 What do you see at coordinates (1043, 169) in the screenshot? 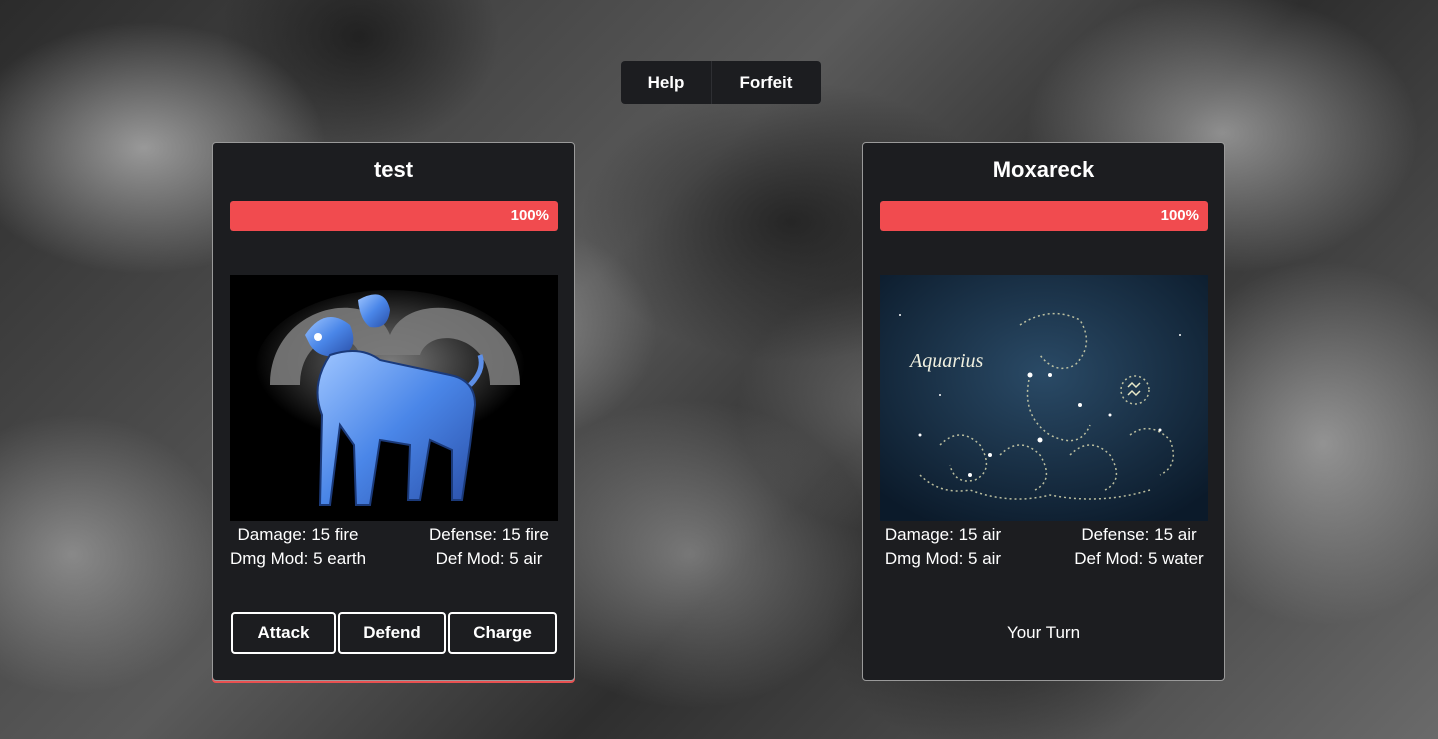
I see `opponent-name: Moxareck` at bounding box center [1043, 169].